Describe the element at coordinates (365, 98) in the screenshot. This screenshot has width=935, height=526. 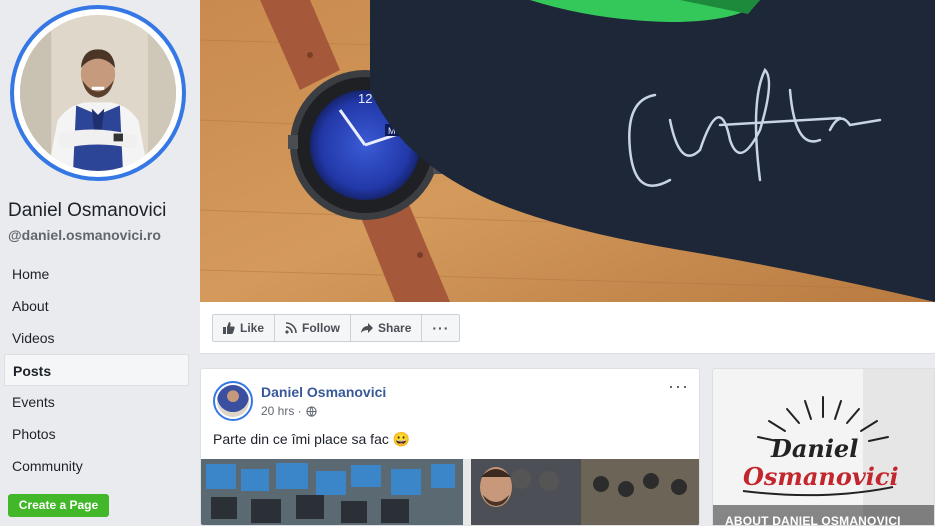
I see `watch-hour-label: 12` at that location.